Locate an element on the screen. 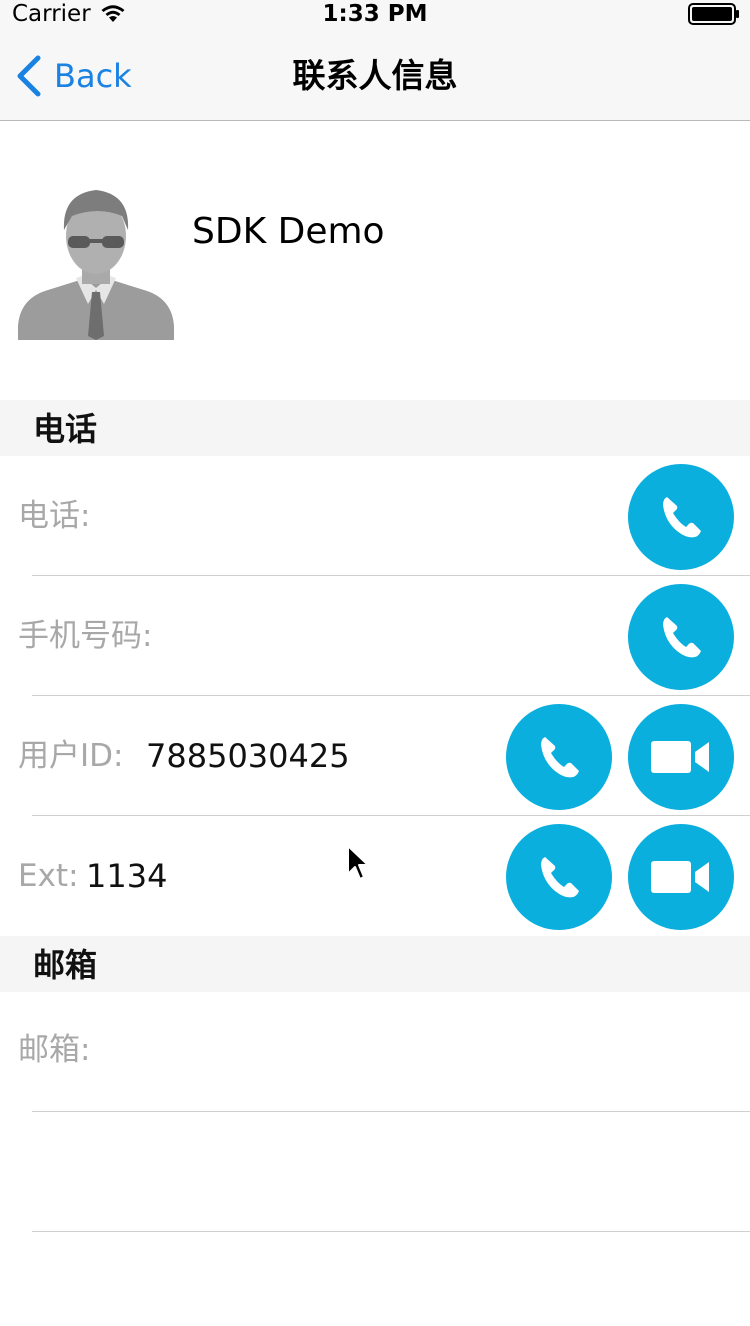  back-button: Back is located at coordinates (73, 76).